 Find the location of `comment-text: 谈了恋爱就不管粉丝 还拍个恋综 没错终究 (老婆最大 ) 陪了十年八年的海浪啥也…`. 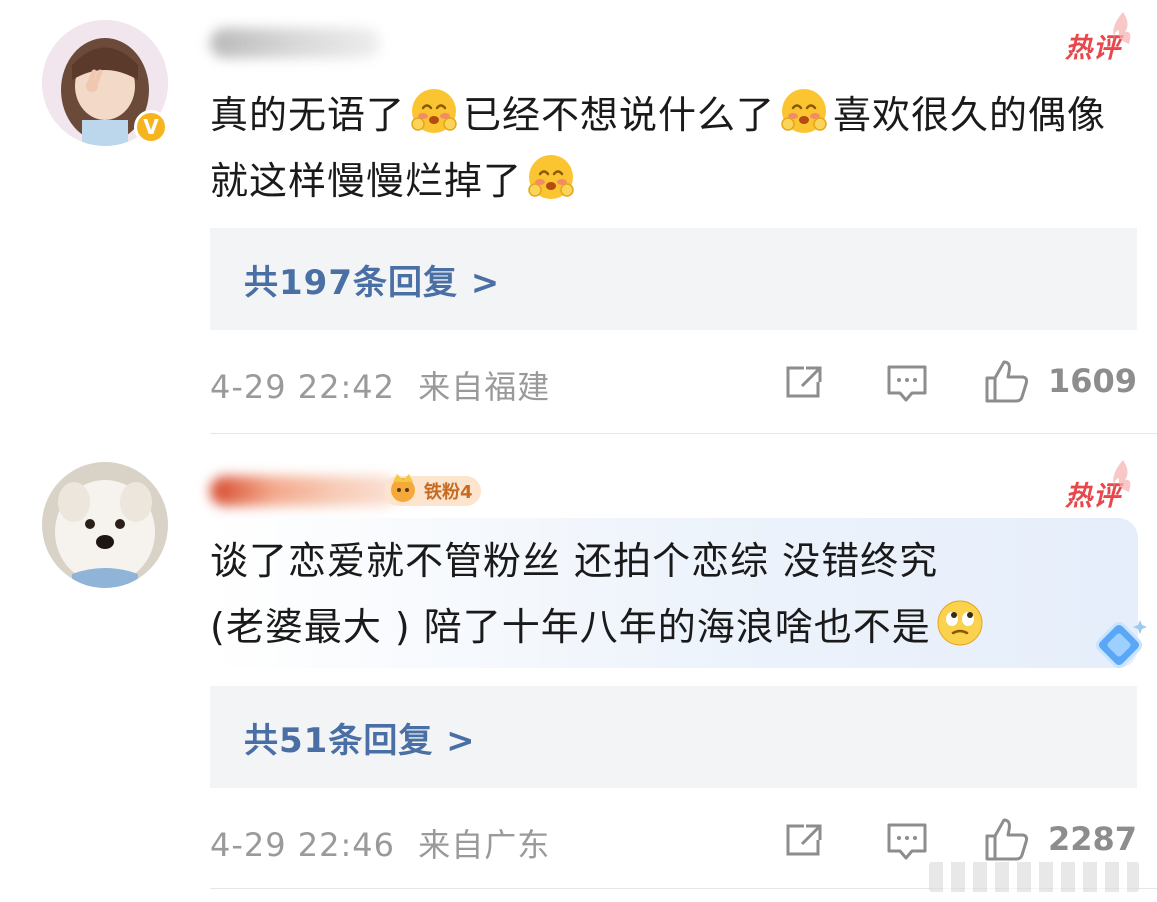

comment-text: 谈了恋爱就不管粉丝 还拍个恋综 没错终究 (老婆最大 ) 陪了十年八年的海浪啥也… is located at coordinates (670, 594).